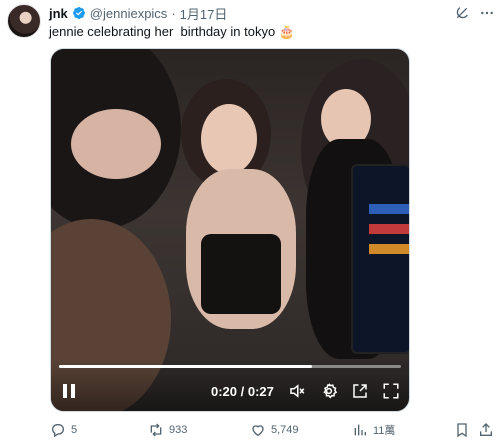 Image resolution: width=500 pixels, height=448 pixels. I want to click on post-header: jnk @jenniexpics · 1月17日, so click(138, 13).